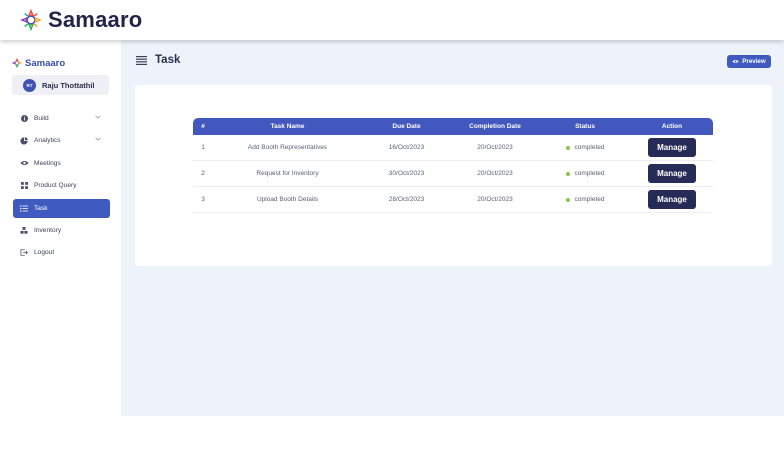  I want to click on list-icon, so click(24, 208).